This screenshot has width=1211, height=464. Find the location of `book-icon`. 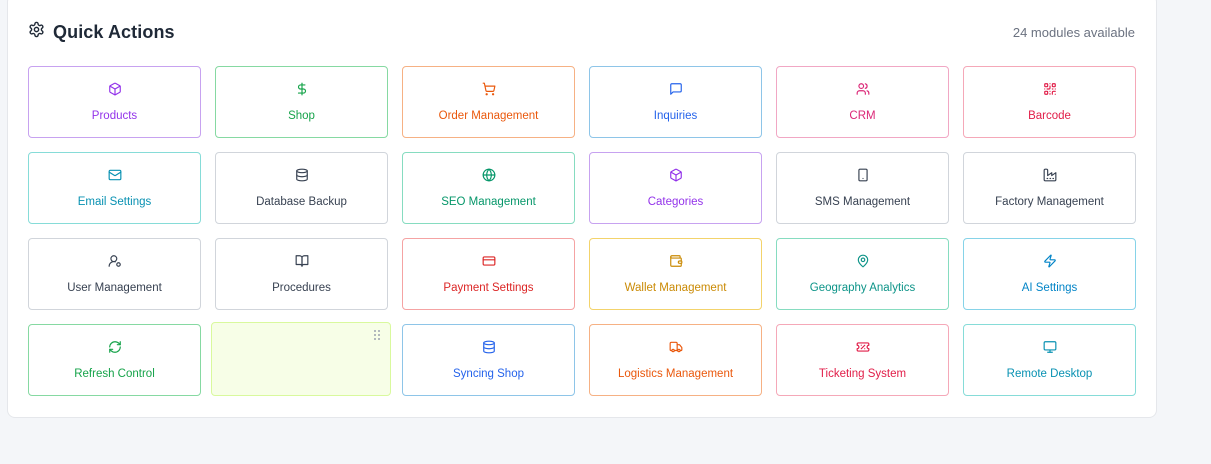

book-icon is located at coordinates (302, 261).